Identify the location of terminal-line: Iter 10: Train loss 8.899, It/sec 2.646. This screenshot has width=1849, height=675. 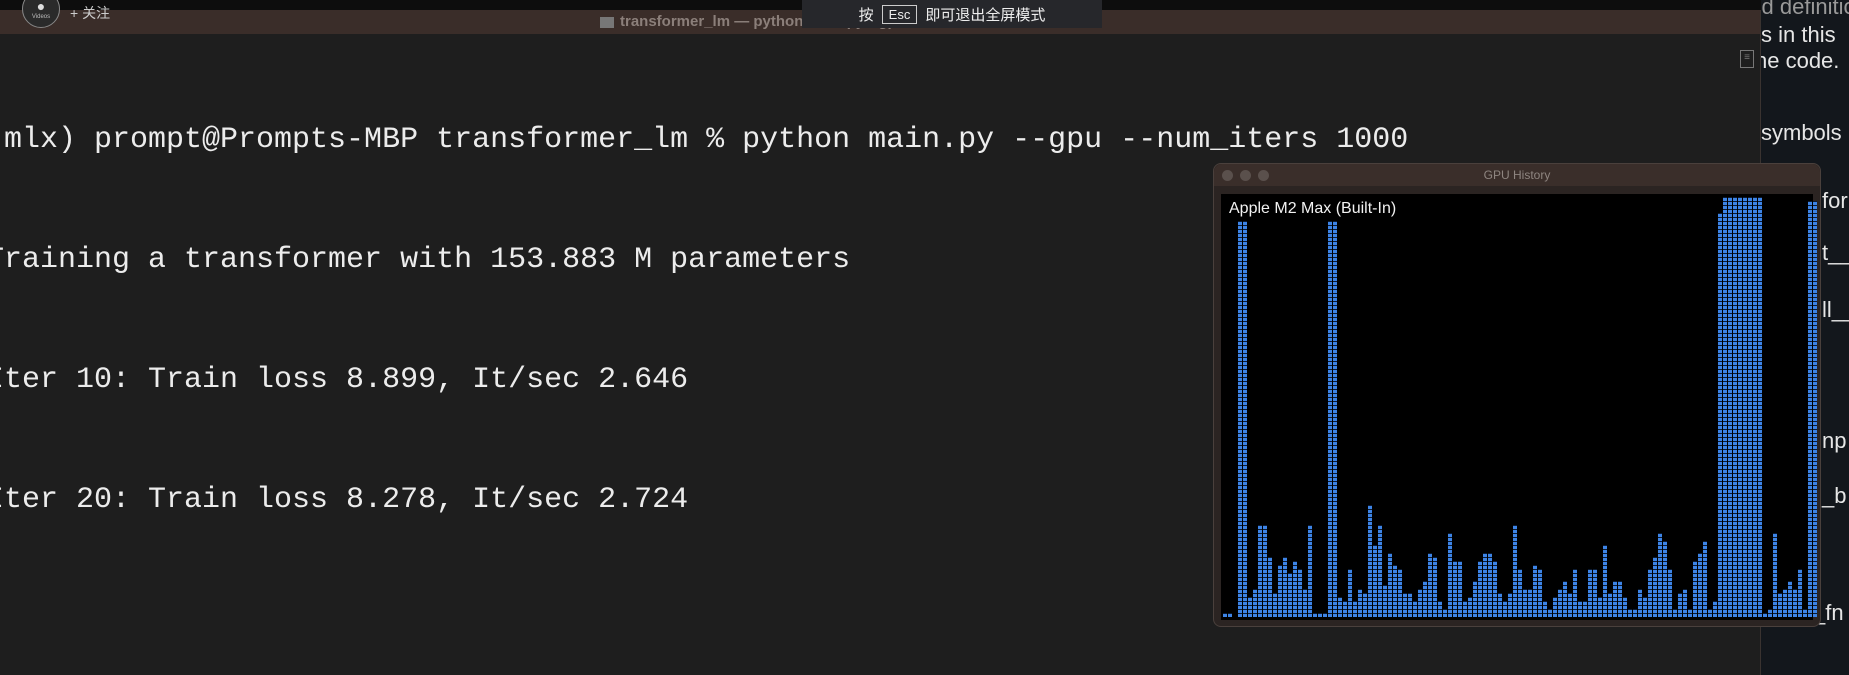
(344, 380).